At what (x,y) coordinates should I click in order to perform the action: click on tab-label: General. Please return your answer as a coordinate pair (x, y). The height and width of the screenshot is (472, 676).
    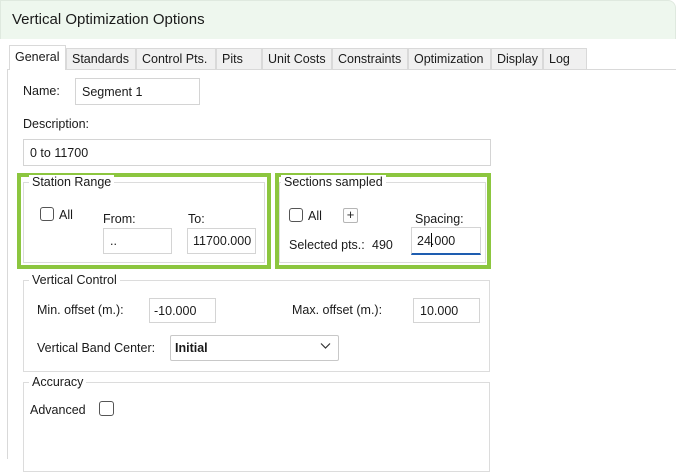
    Looking at the image, I should click on (37, 57).